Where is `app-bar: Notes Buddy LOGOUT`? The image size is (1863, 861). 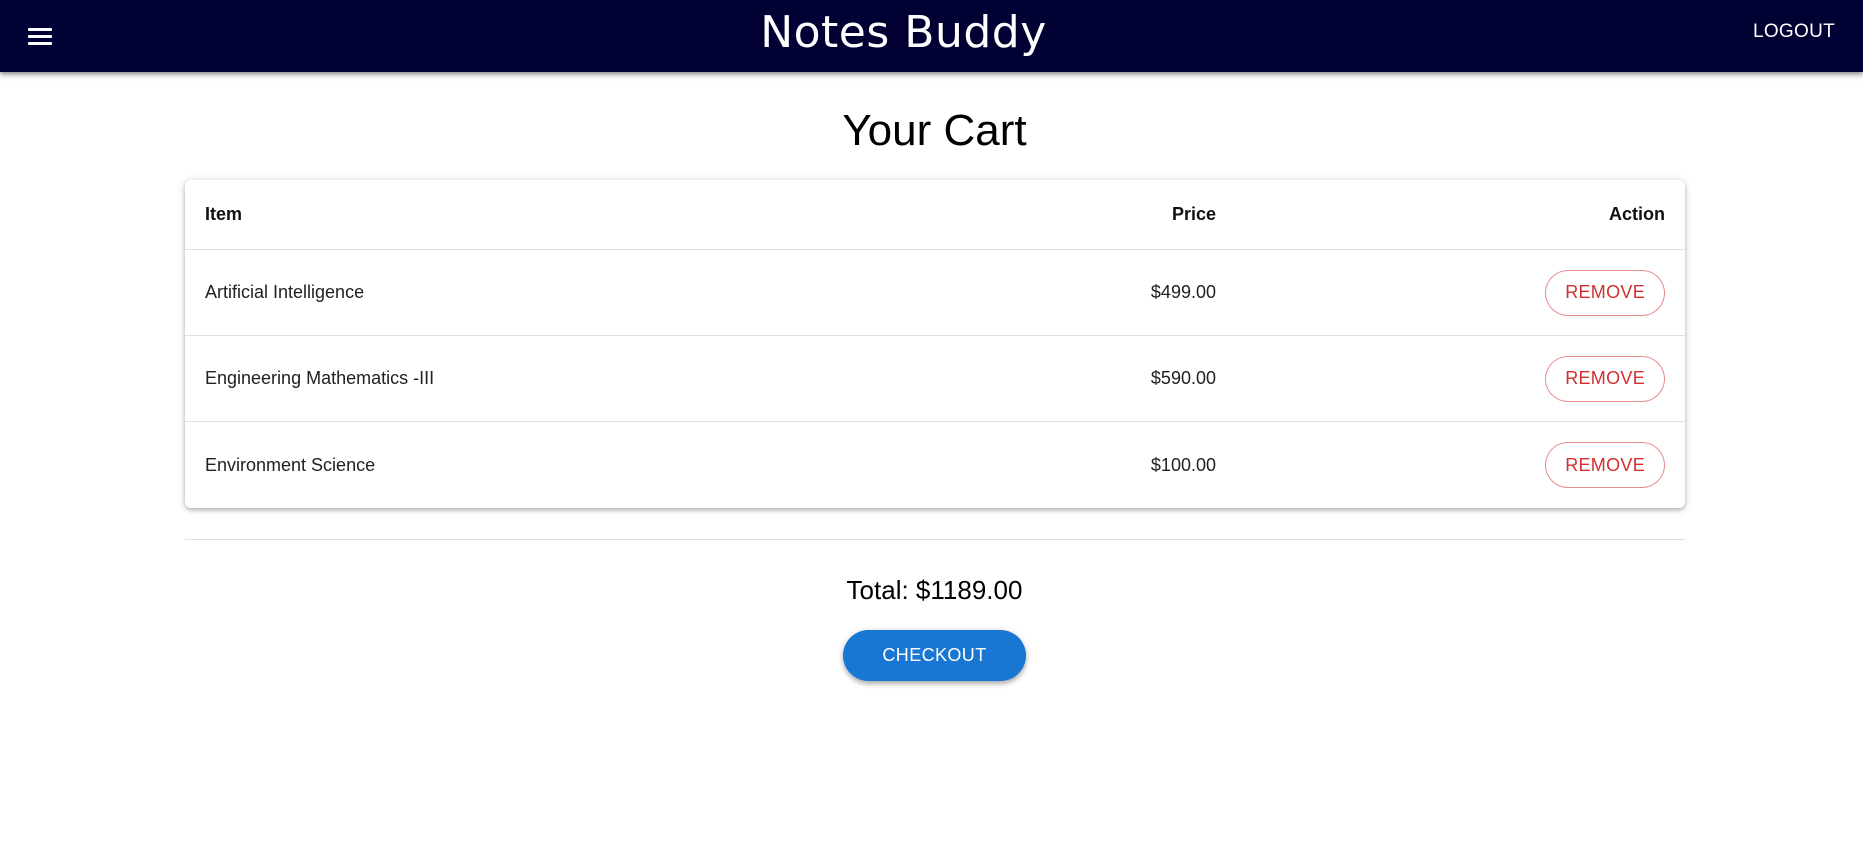
app-bar: Notes Buddy LOGOUT is located at coordinates (931, 36).